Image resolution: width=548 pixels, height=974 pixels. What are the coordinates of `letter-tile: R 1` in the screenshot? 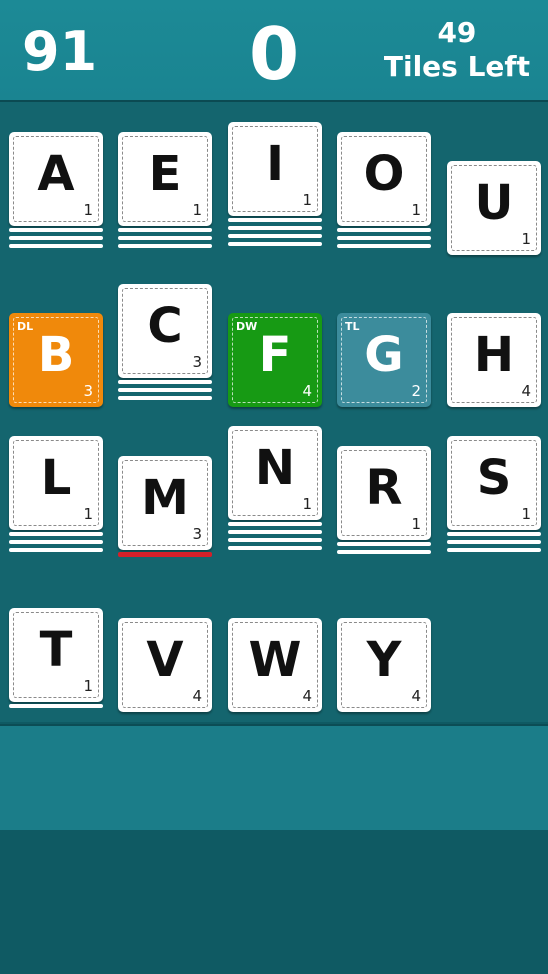 It's located at (384, 493).